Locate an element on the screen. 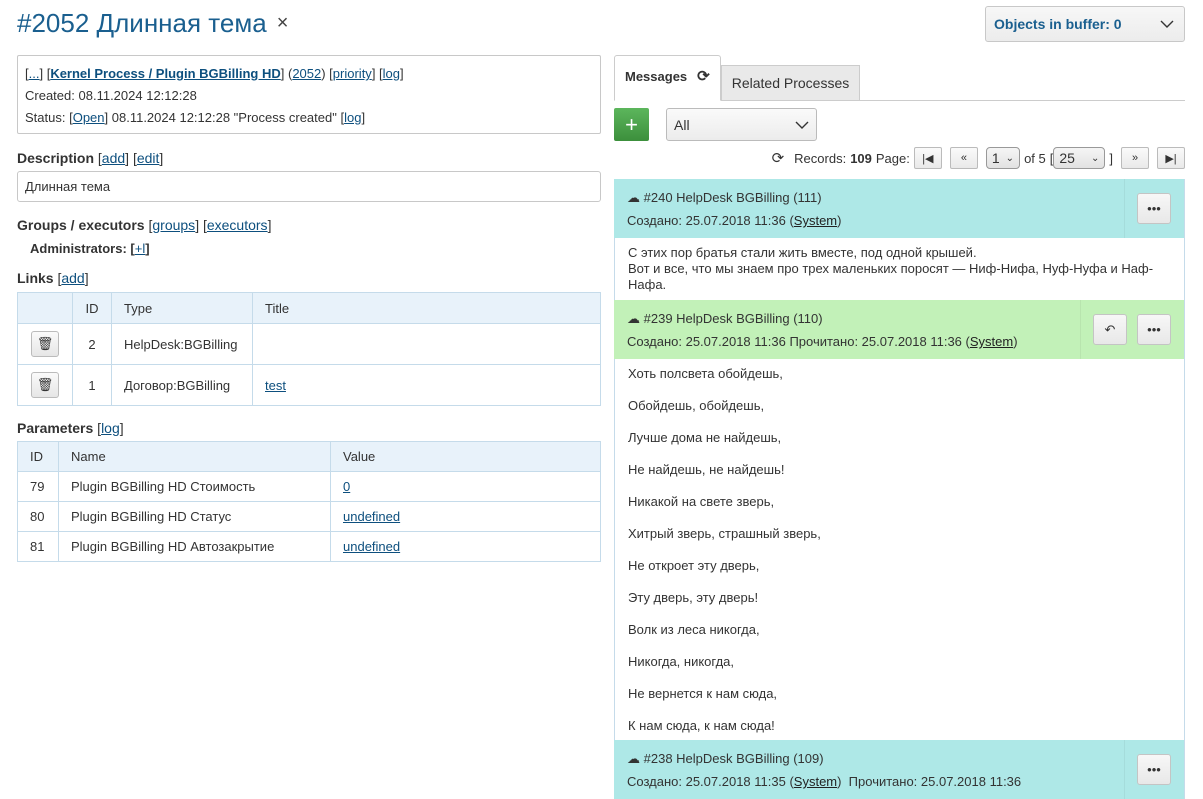  message-line: Не найдешь, не найдешь! is located at coordinates (706, 469).